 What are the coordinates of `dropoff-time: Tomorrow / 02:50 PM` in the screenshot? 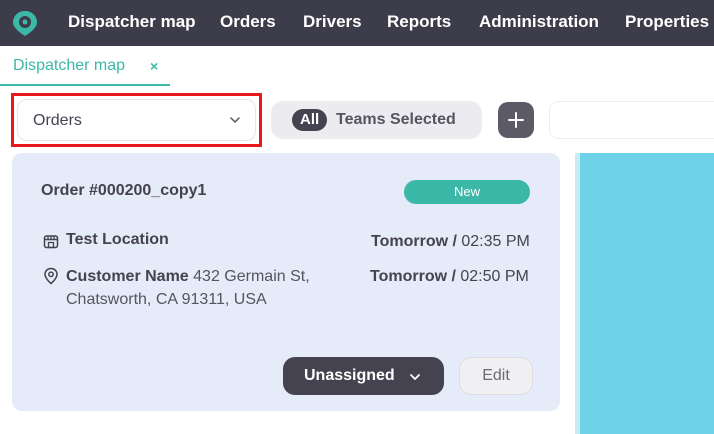 It's located at (449, 277).